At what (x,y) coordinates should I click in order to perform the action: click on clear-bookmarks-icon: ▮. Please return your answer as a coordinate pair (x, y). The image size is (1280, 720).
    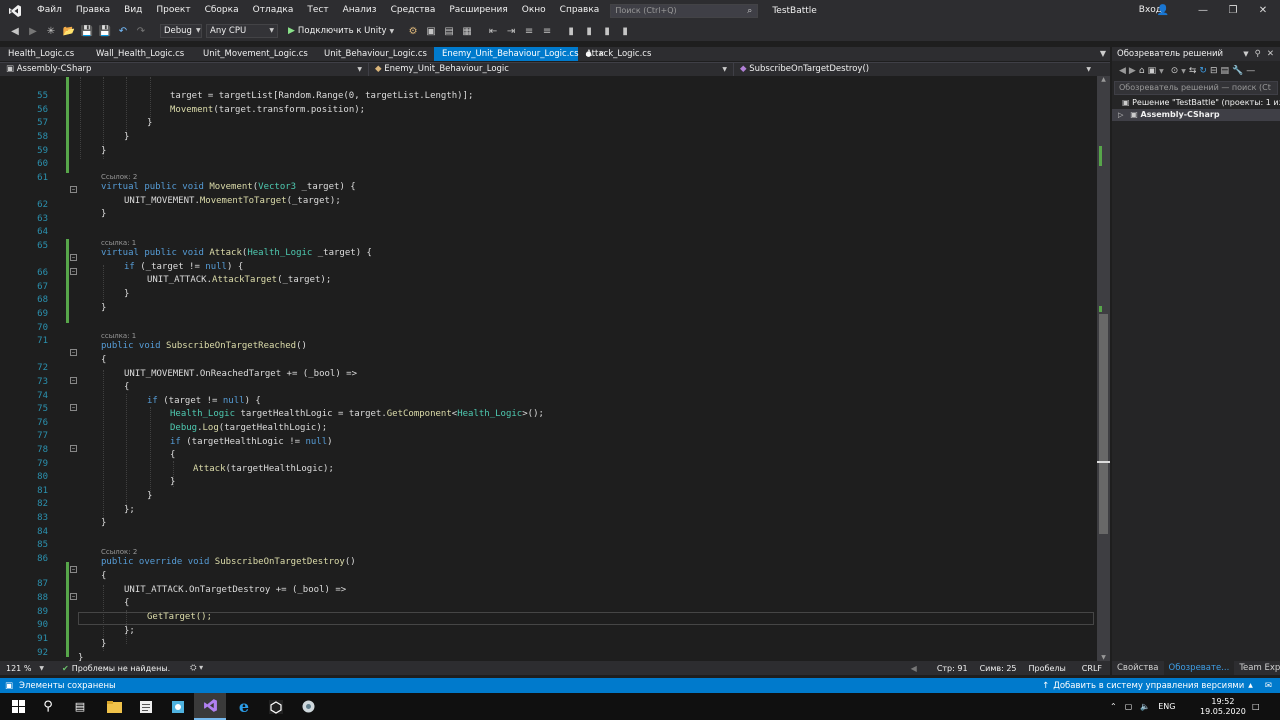
    Looking at the image, I should click on (625, 31).